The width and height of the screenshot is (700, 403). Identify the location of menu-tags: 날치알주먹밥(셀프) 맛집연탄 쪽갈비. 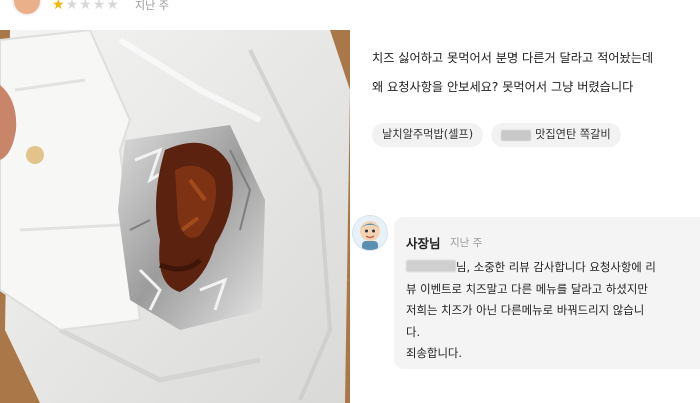
(496, 135).